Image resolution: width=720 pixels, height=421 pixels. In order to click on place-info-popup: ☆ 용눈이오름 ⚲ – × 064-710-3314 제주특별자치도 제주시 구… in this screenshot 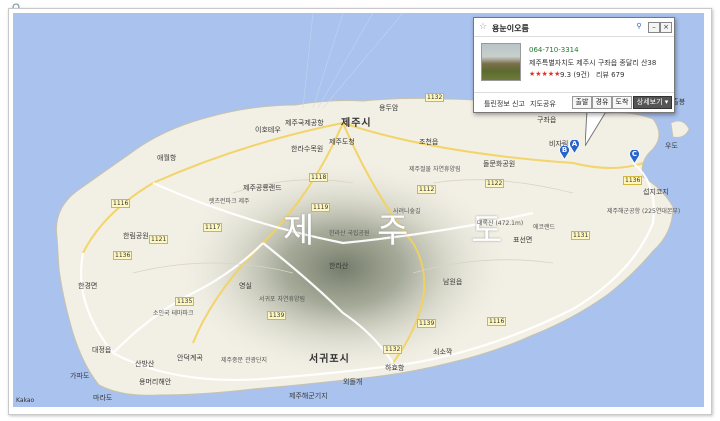, I will do `click(574, 65)`.